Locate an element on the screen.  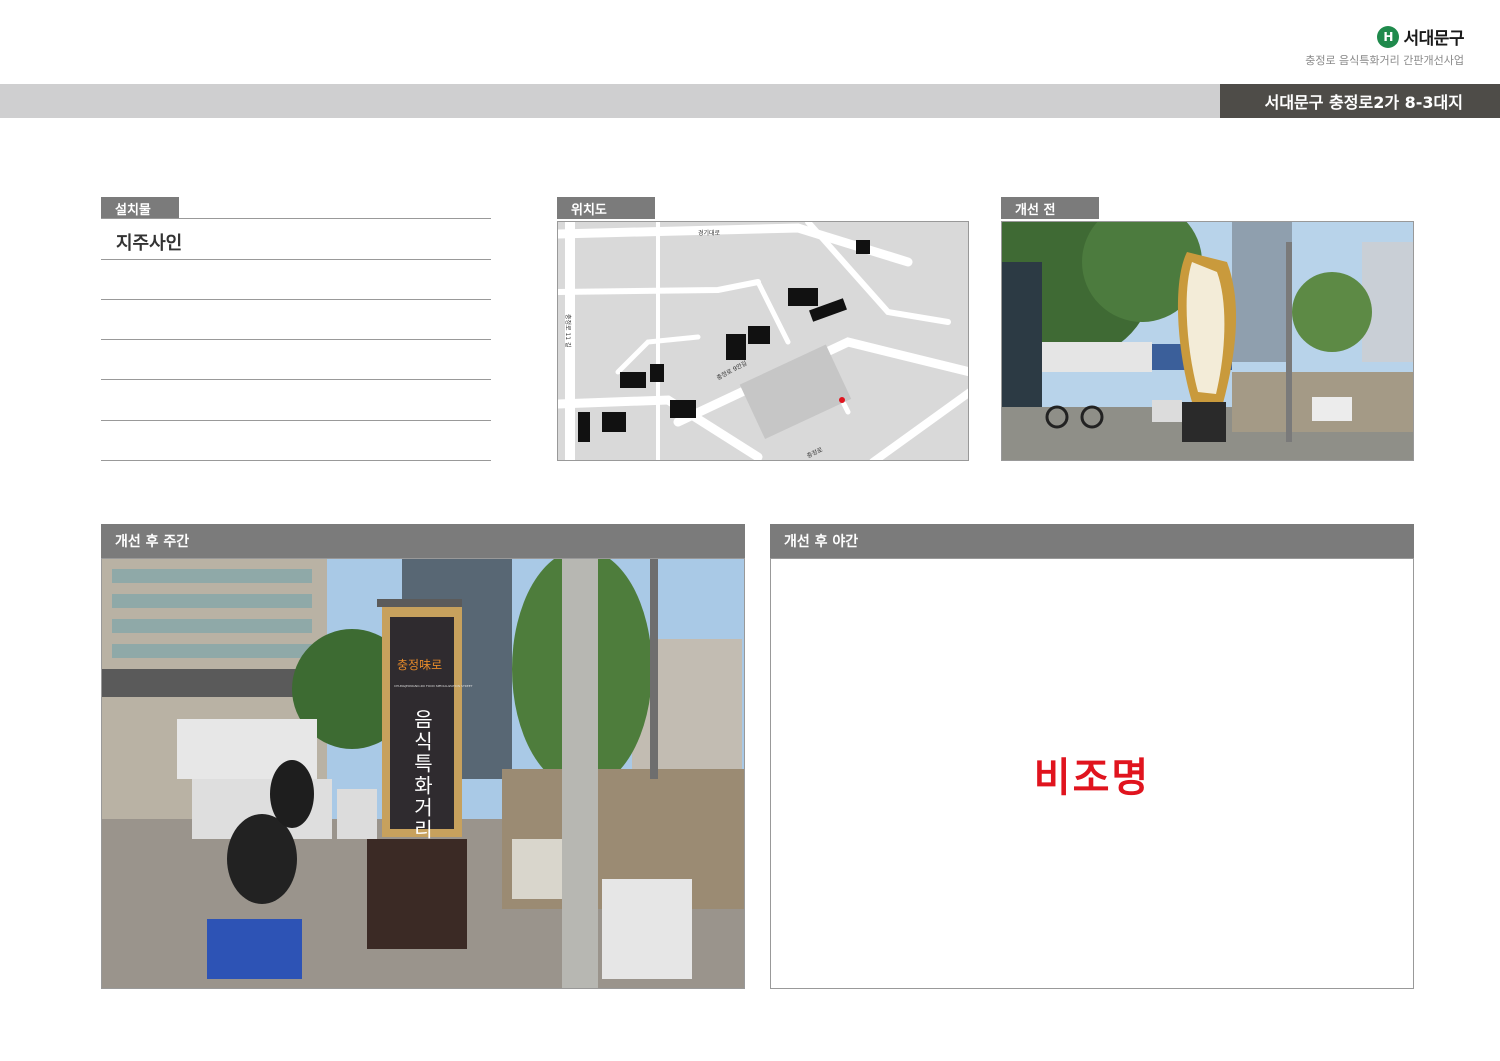
install-value: 지주사인 is located at coordinates (149, 243).